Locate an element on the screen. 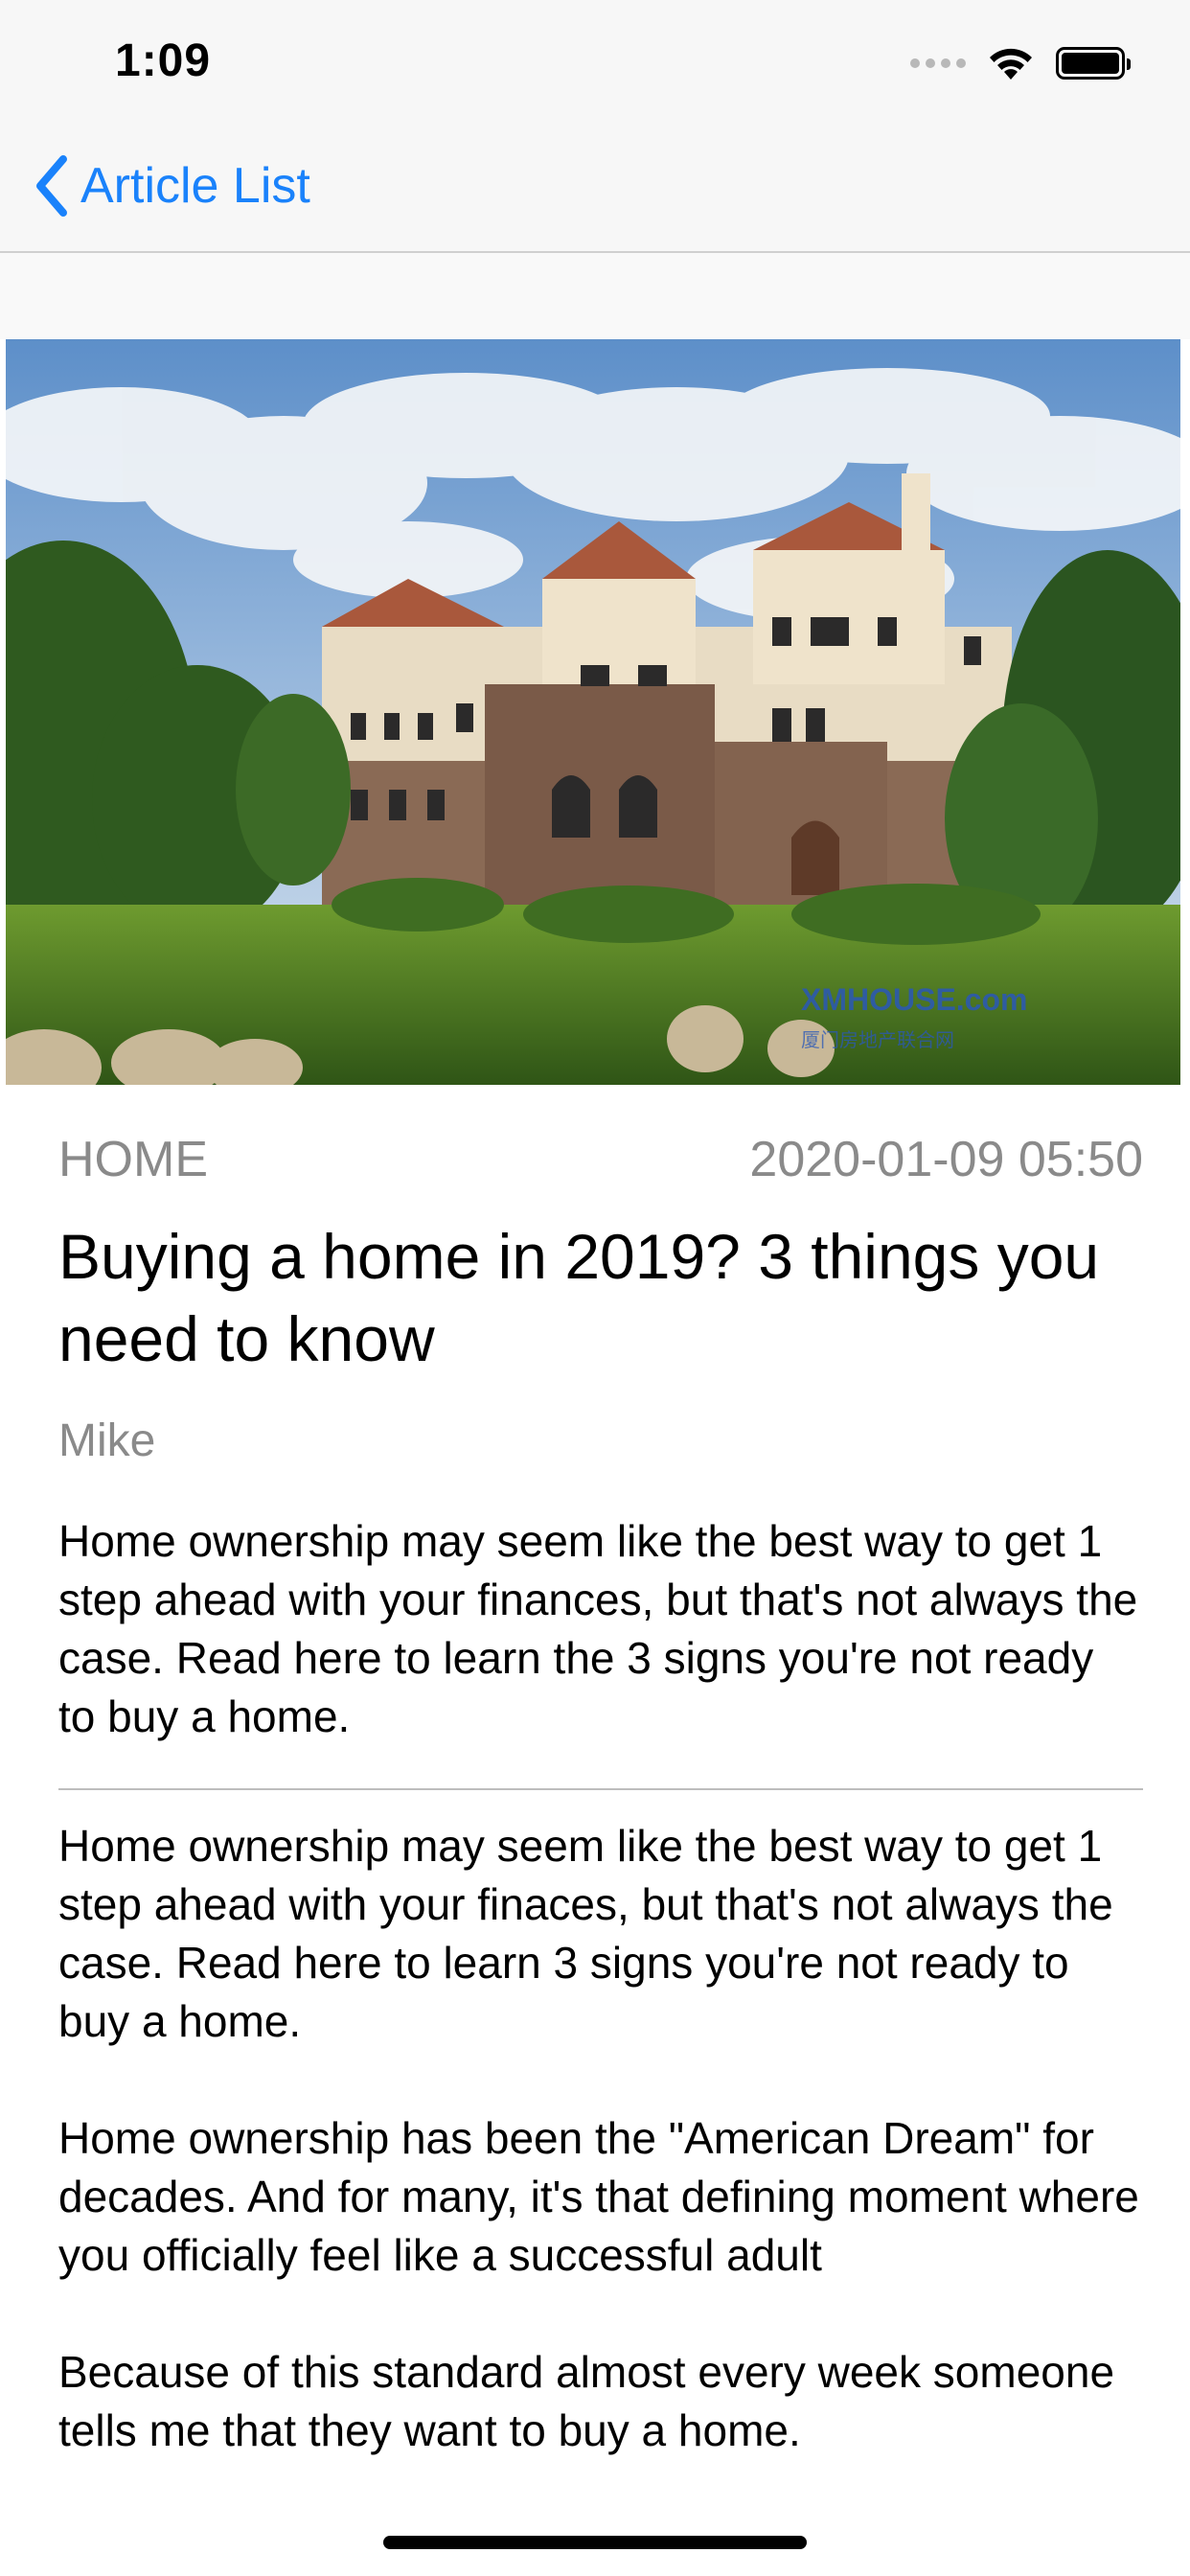 This screenshot has width=1190, height=2576. chevron-left-icon is located at coordinates (52, 186).